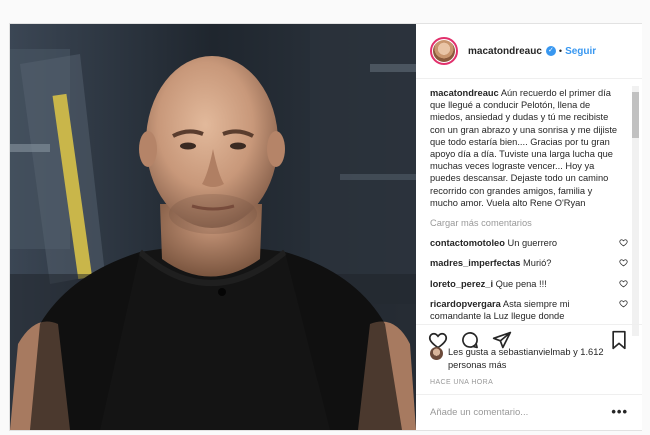  I want to click on header-username: macatondreauc, so click(505, 51).